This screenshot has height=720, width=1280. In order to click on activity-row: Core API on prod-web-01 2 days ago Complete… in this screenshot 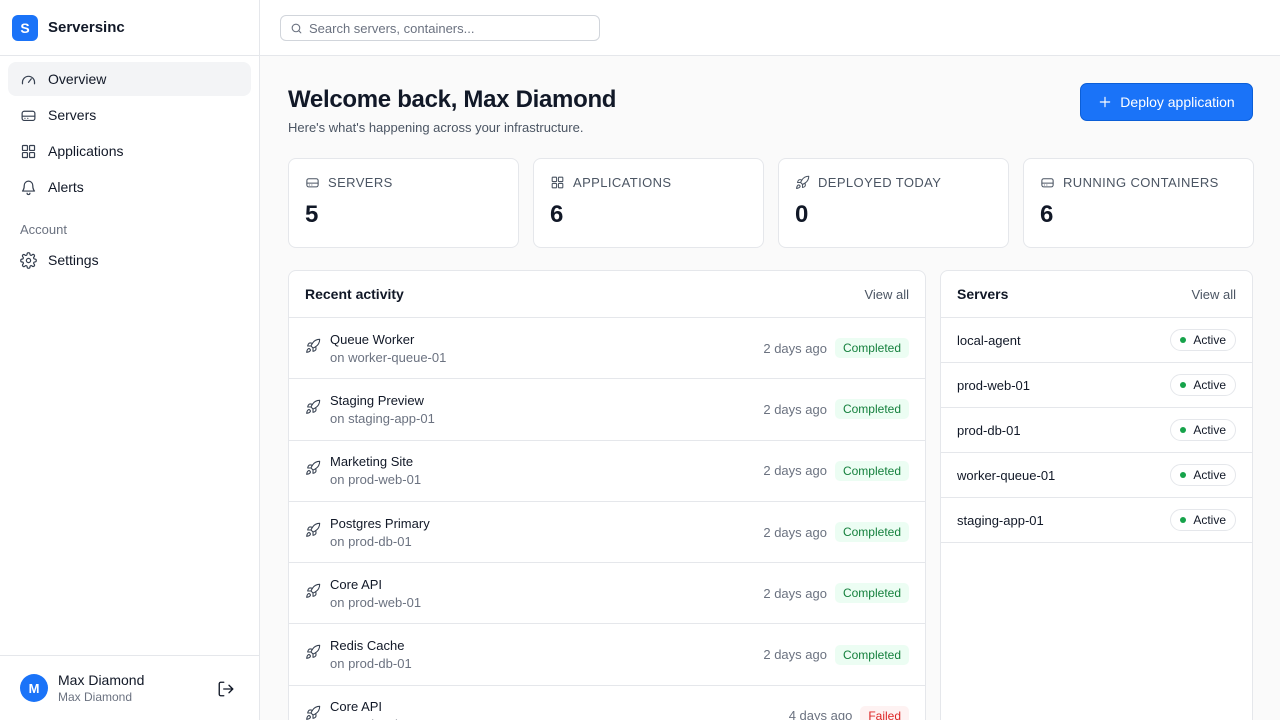, I will do `click(607, 594)`.